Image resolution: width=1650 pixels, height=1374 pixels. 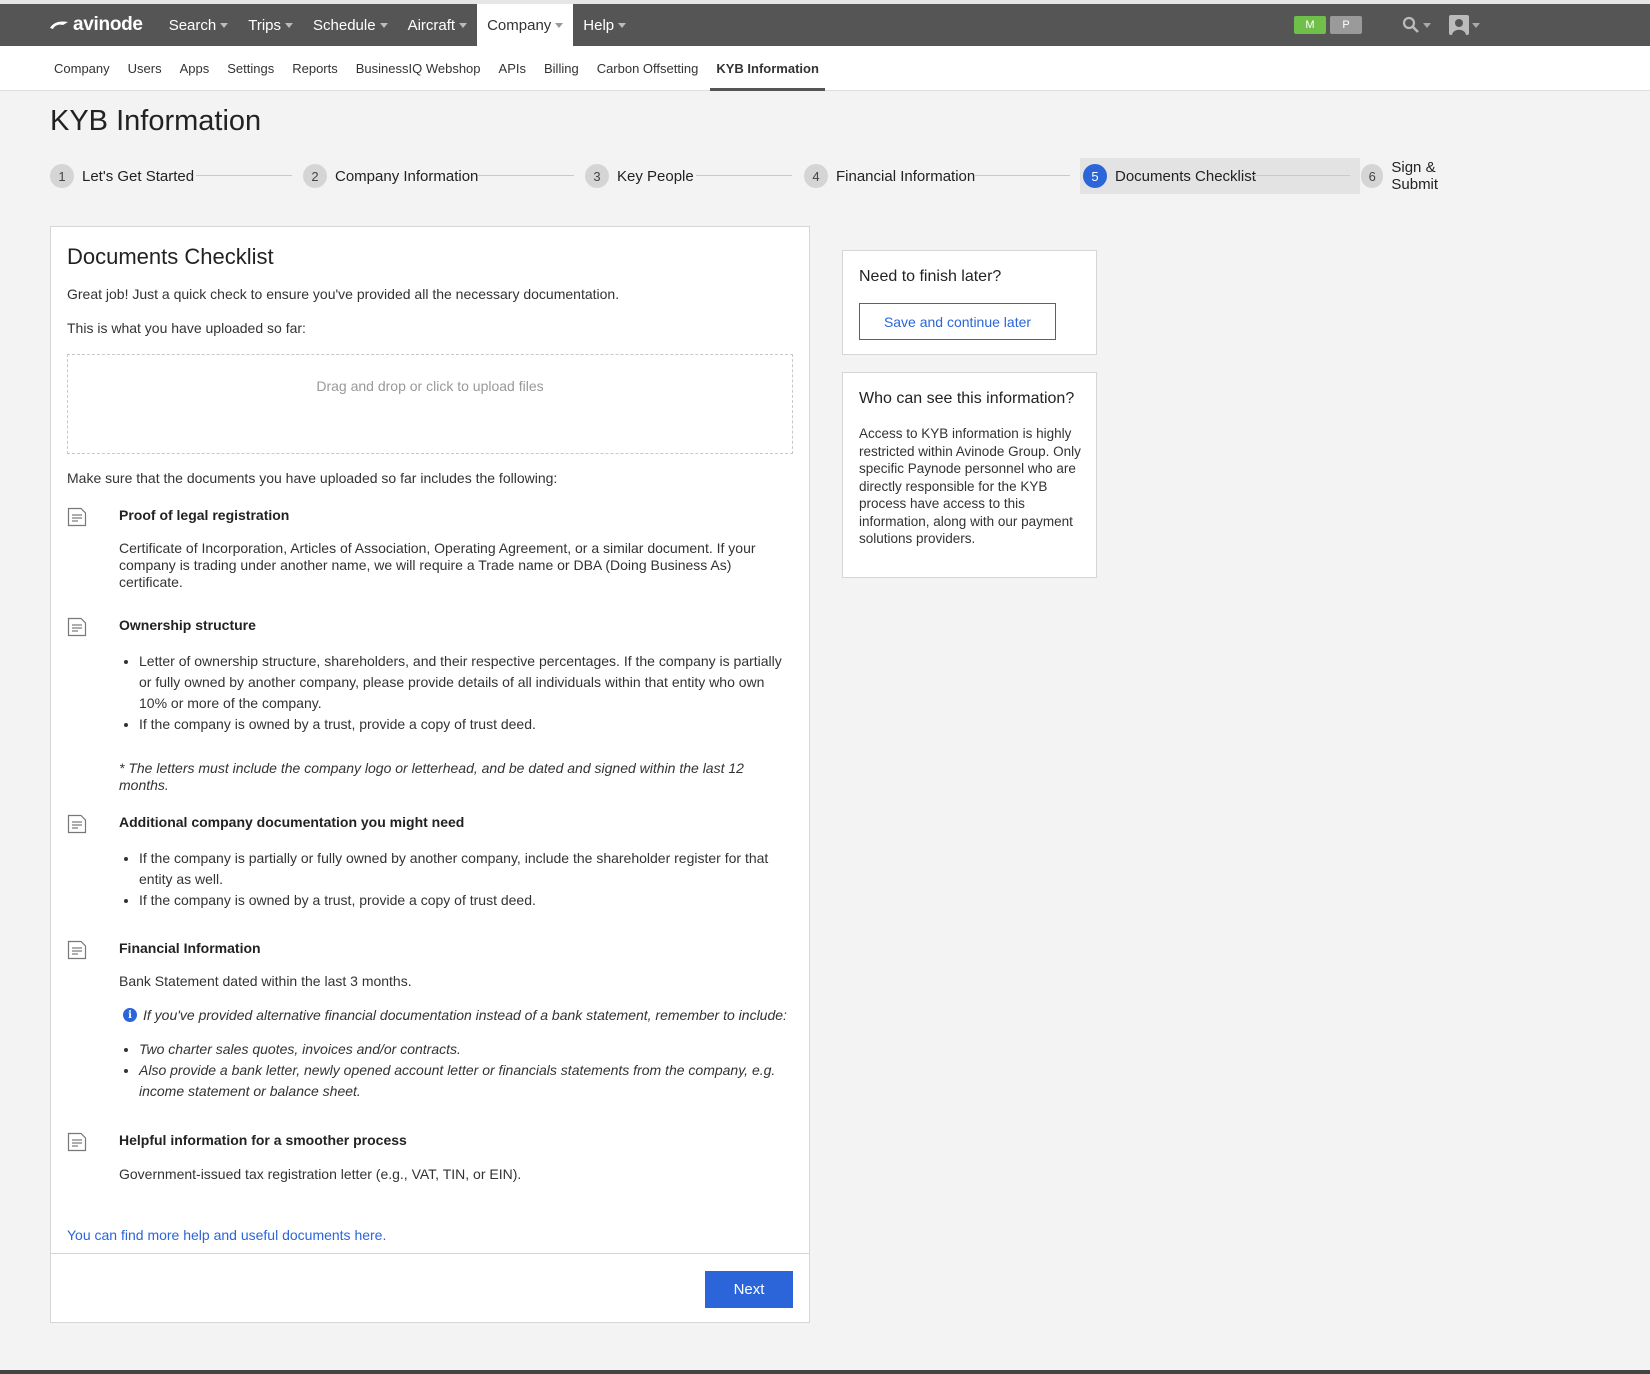 I want to click on user-menu-button, so click(x=1464, y=25).